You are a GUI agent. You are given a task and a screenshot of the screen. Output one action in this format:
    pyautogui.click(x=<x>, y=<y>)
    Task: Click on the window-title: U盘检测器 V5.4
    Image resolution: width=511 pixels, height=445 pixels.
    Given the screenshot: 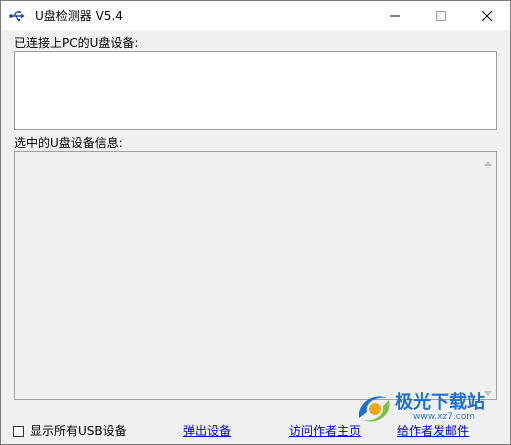 What is the action you would take?
    pyautogui.click(x=79, y=16)
    